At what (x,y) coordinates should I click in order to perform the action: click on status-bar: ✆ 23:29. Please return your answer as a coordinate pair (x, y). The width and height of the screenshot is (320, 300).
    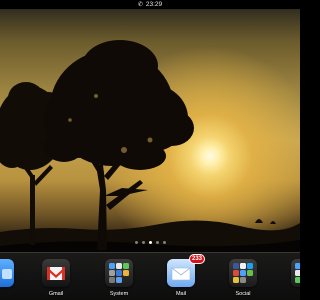
    Looking at the image, I should click on (150, 4).